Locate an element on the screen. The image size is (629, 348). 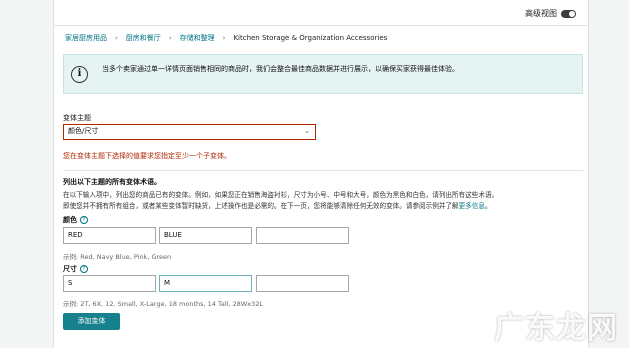
color-input-1: RED is located at coordinates (109, 235).